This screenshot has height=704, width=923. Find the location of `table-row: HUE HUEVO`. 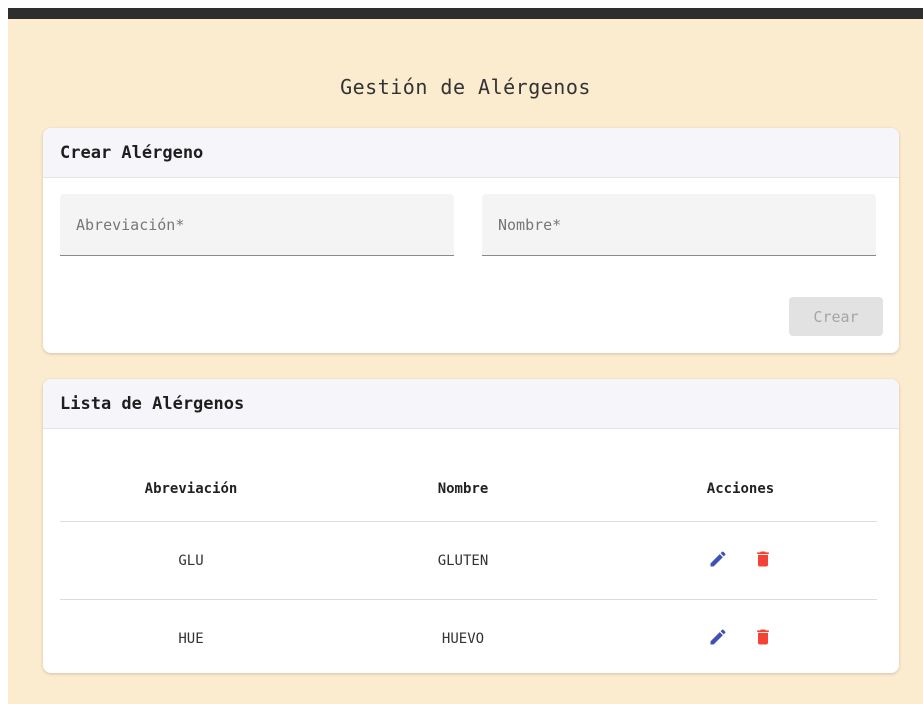

table-row: HUE HUEVO is located at coordinates (468, 637).